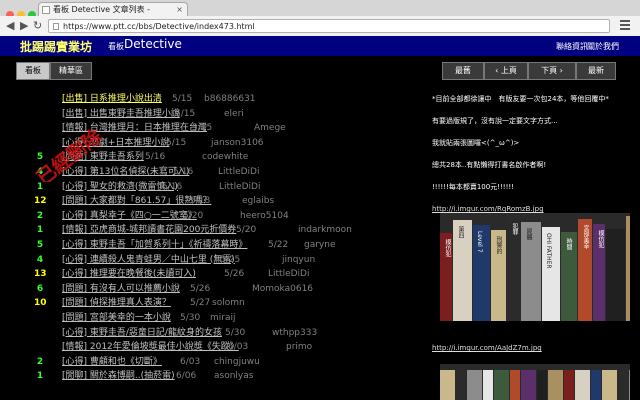  I want to click on push-count: 12, so click(40, 201).